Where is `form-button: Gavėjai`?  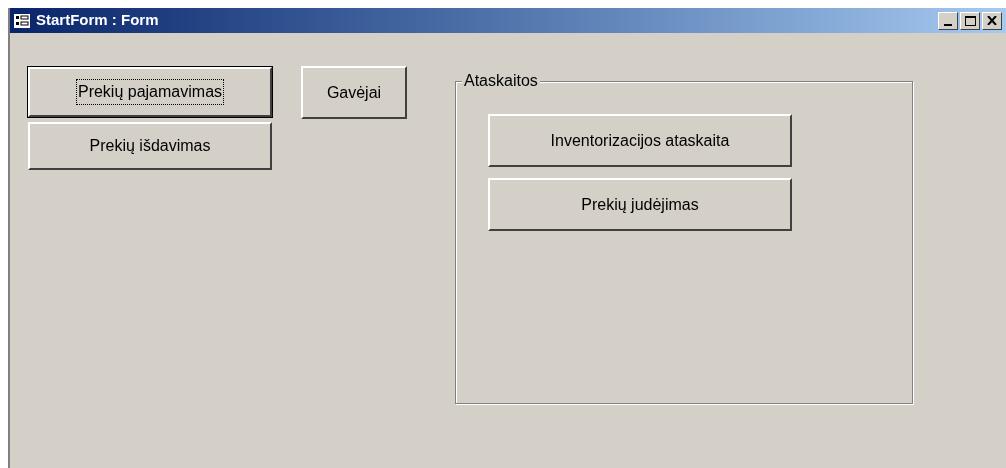 form-button: Gavėjai is located at coordinates (354, 92).